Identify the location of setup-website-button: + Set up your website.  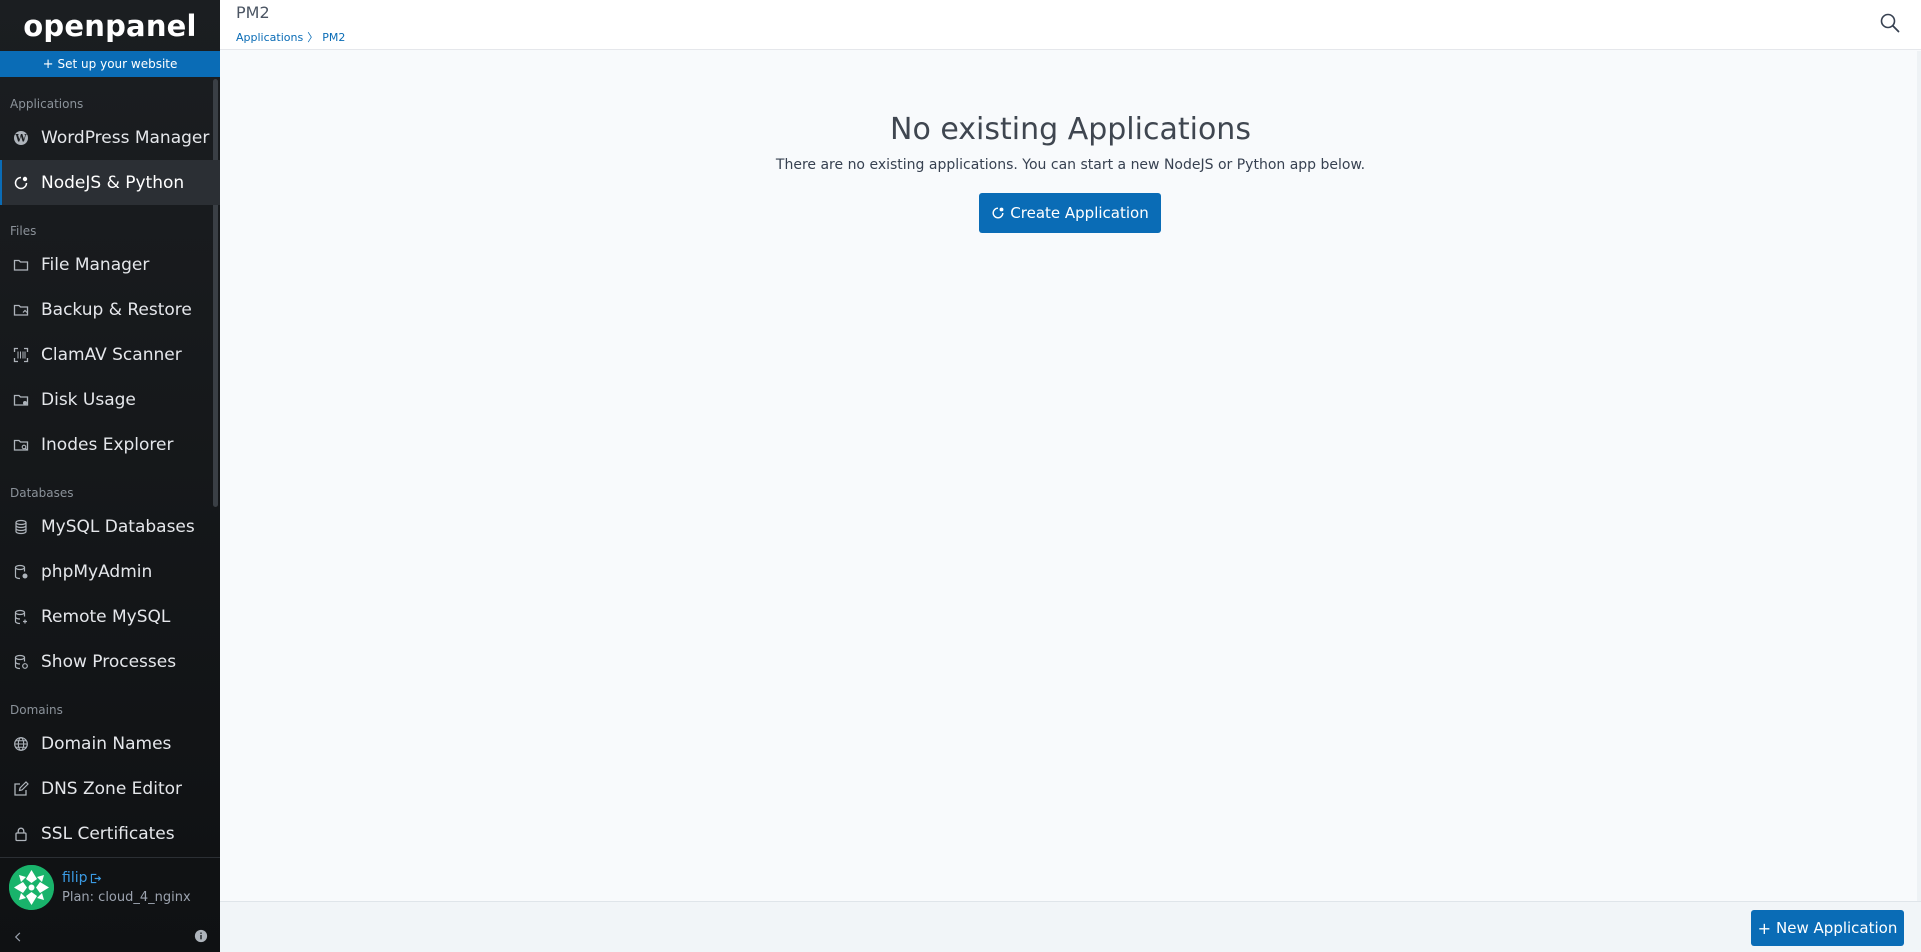
(110, 64).